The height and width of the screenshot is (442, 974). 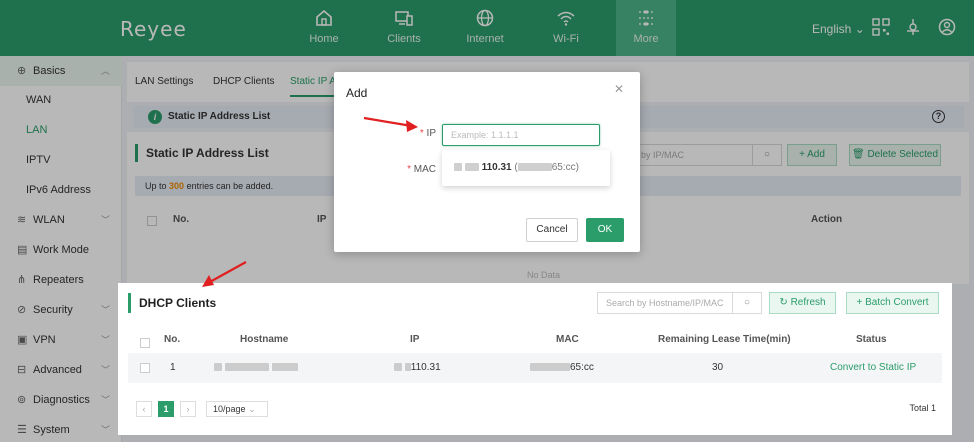 I want to click on total-count: Total 1, so click(x=922, y=408).